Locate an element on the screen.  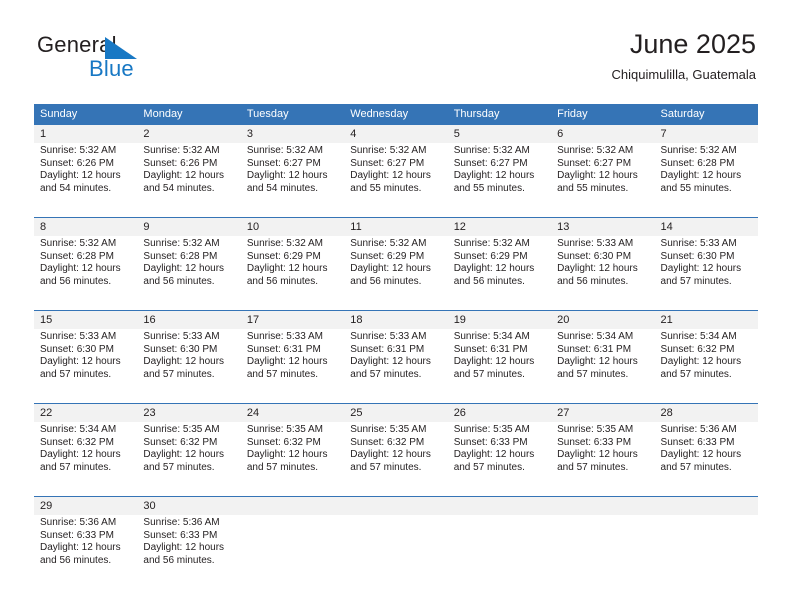
day-number: 1 is located at coordinates (86, 134).